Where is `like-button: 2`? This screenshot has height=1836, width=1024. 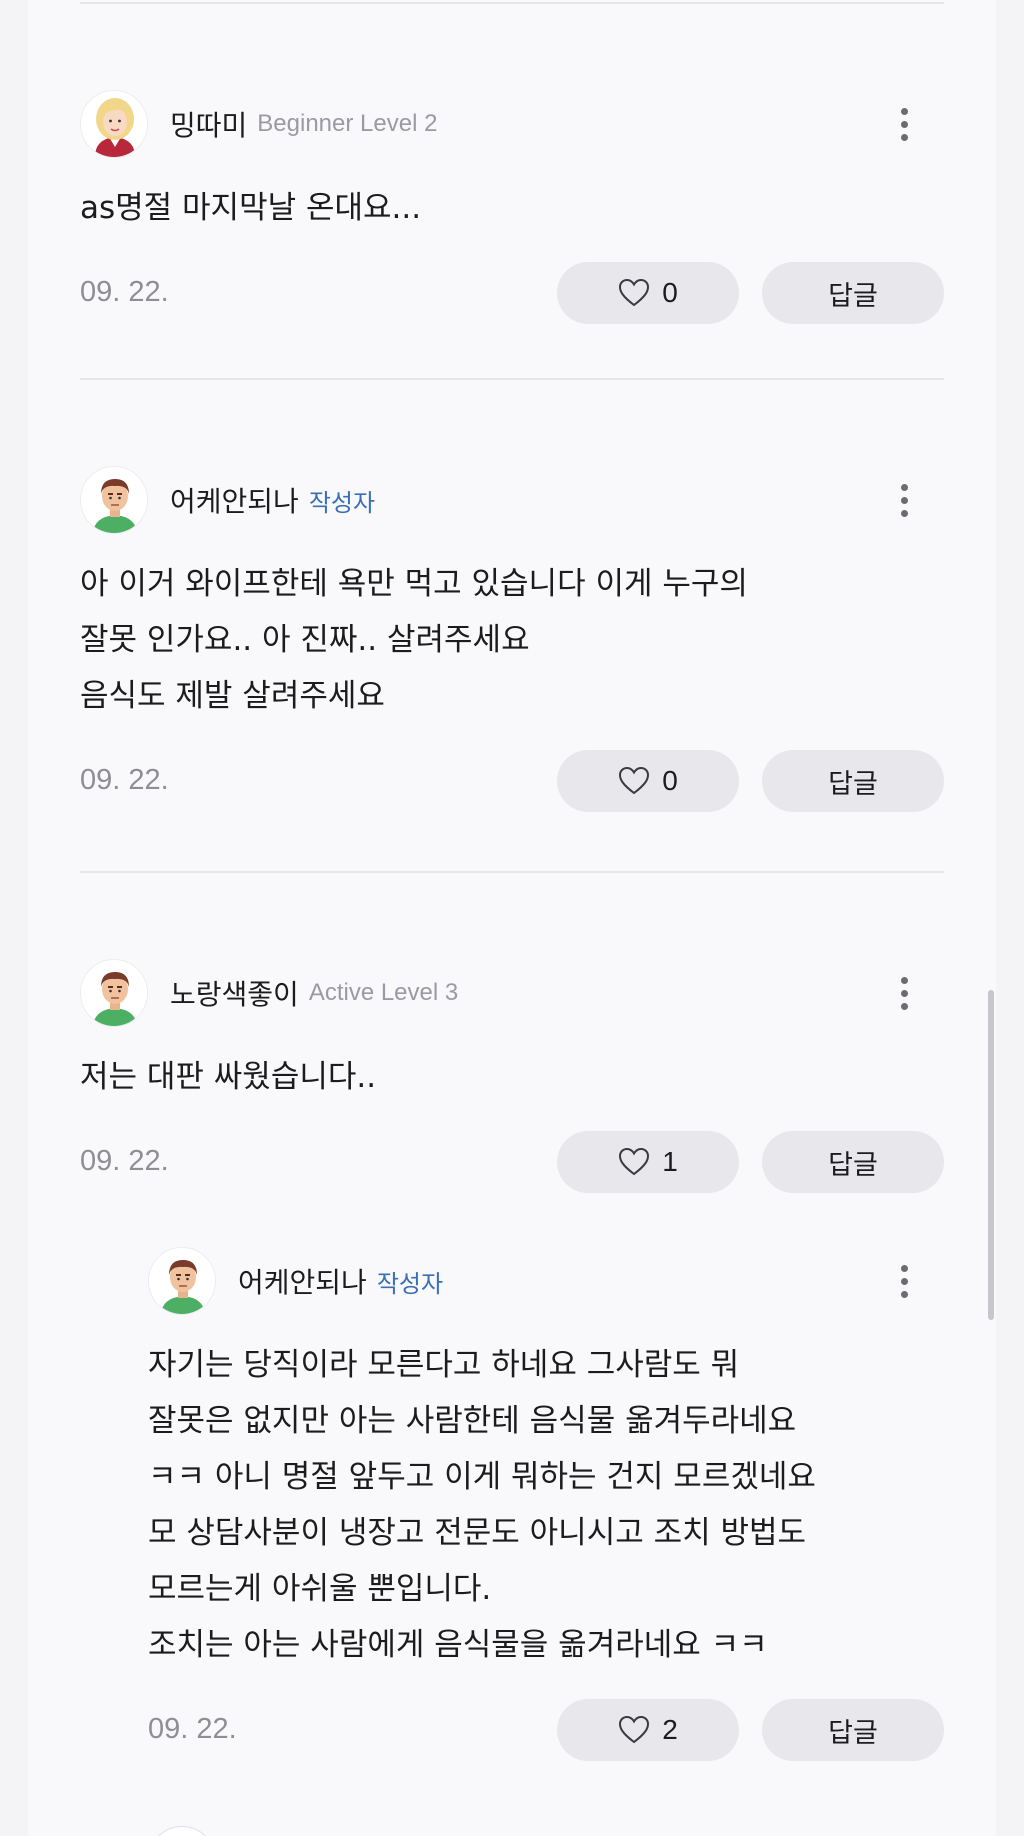
like-button: 2 is located at coordinates (648, 1730).